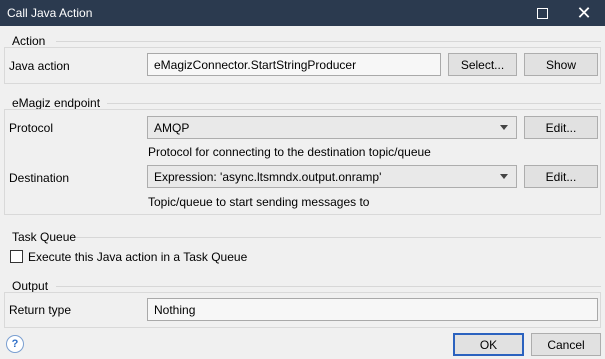 The image size is (605, 359). Describe the element at coordinates (561, 64) in the screenshot. I see `show-button: Show` at that location.